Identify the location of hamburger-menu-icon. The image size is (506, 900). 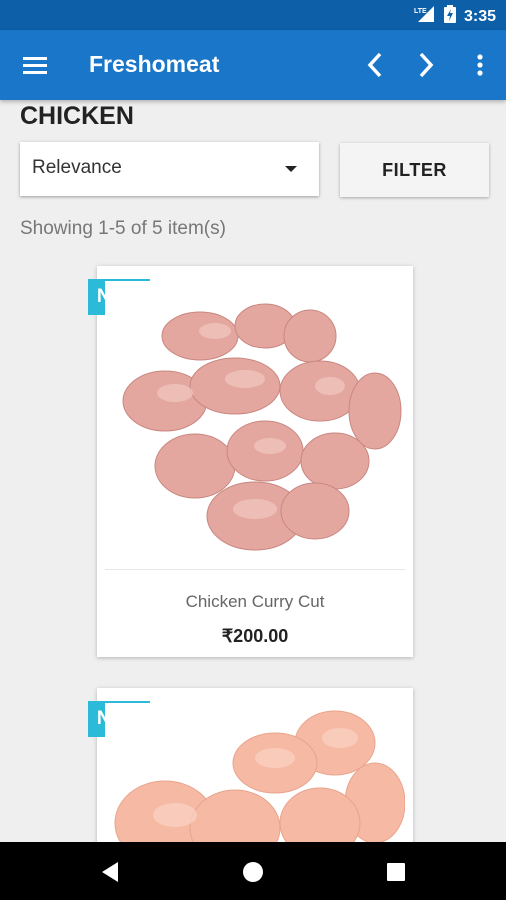
(35, 65).